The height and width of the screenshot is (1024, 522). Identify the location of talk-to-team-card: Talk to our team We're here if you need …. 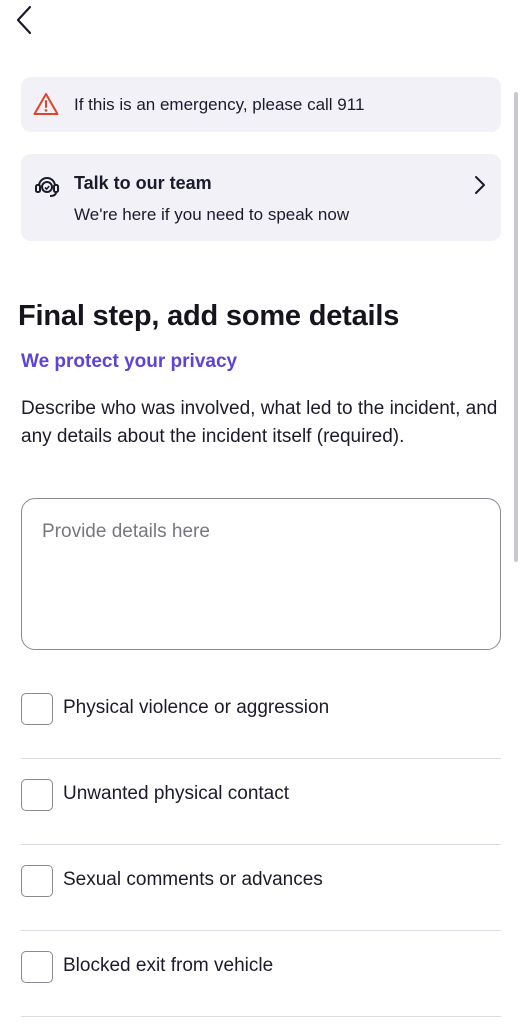
(261, 197).